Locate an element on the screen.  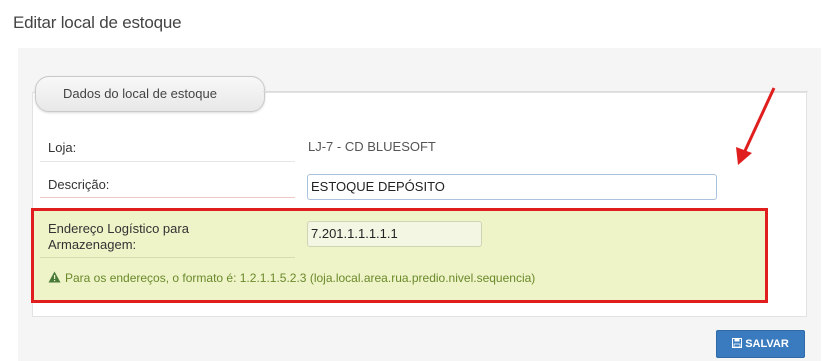
descricao-input: ESTOQUE DEPÓSITO is located at coordinates (512, 187).